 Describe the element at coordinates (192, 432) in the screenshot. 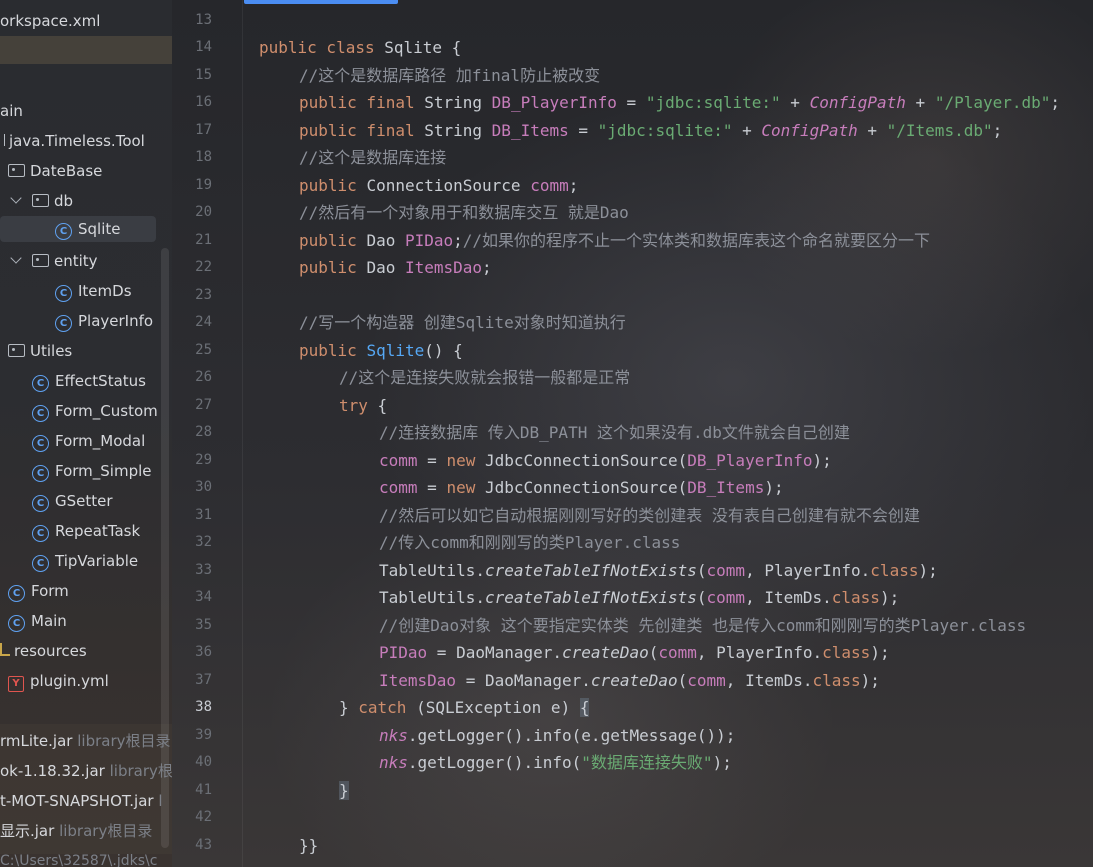

I see `line-number: 28` at that location.